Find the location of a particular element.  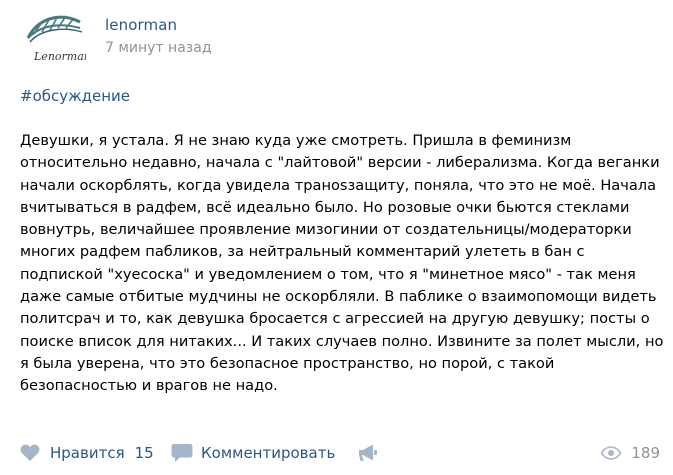

megaphone-icon is located at coordinates (368, 453).